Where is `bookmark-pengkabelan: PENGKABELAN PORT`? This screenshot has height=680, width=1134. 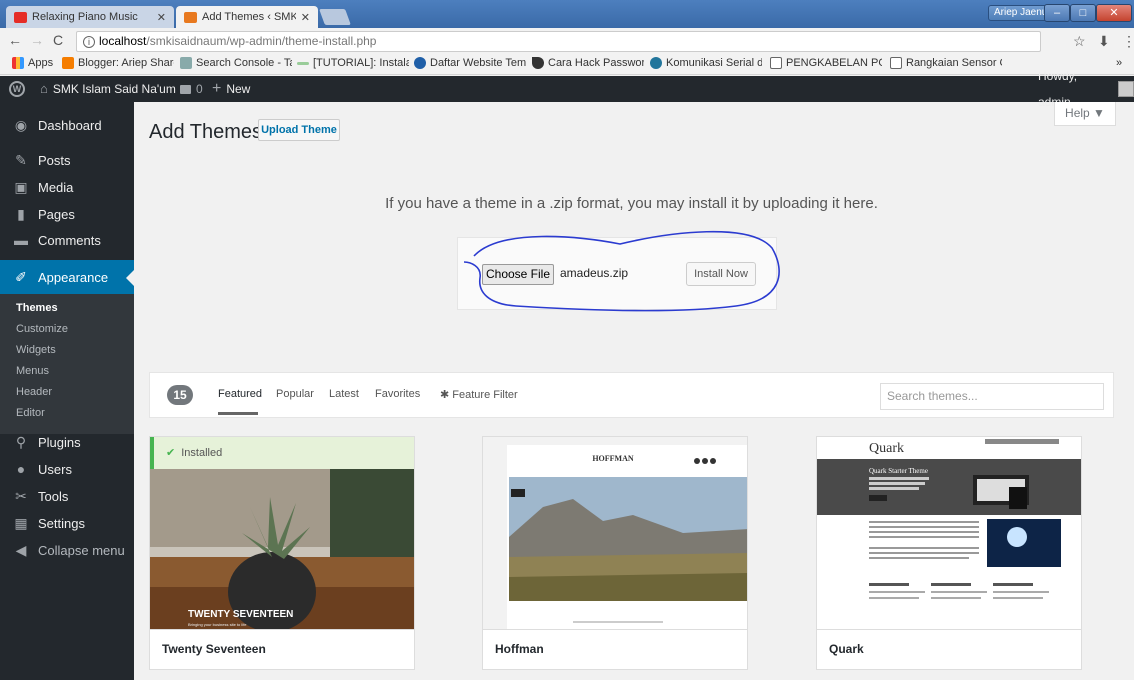 bookmark-pengkabelan: PENGKABELAN PORT is located at coordinates (826, 63).